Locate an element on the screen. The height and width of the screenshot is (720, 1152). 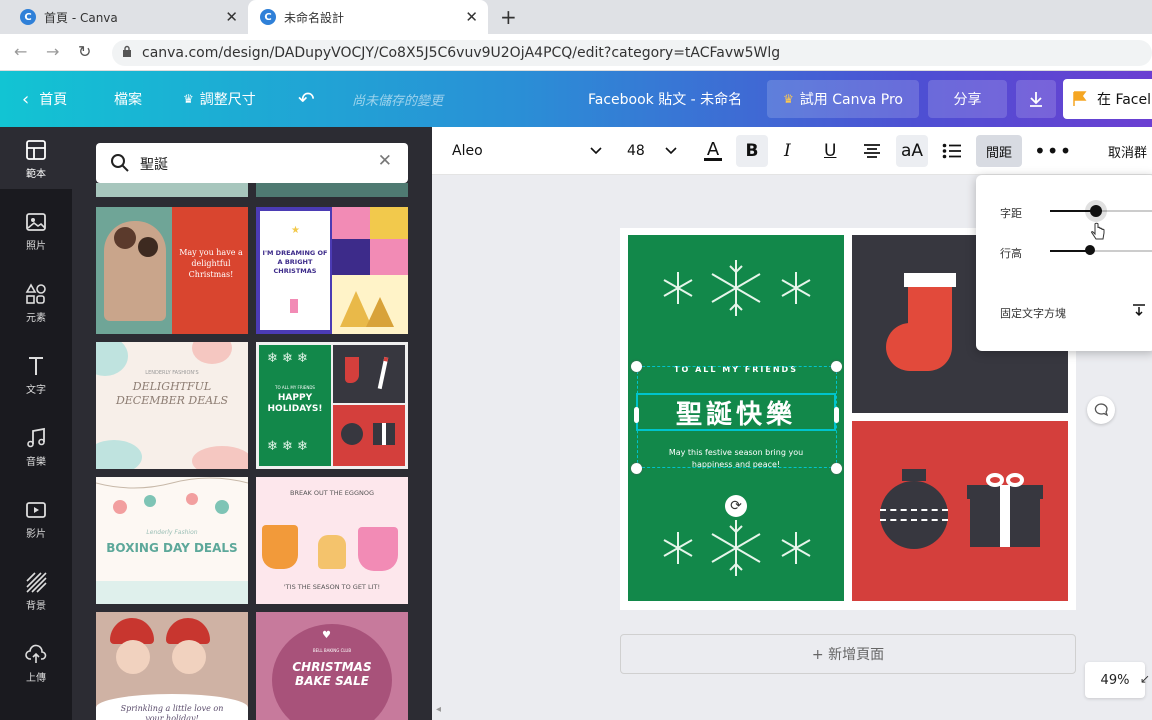
add-comment-button is located at coordinates (1101, 410).